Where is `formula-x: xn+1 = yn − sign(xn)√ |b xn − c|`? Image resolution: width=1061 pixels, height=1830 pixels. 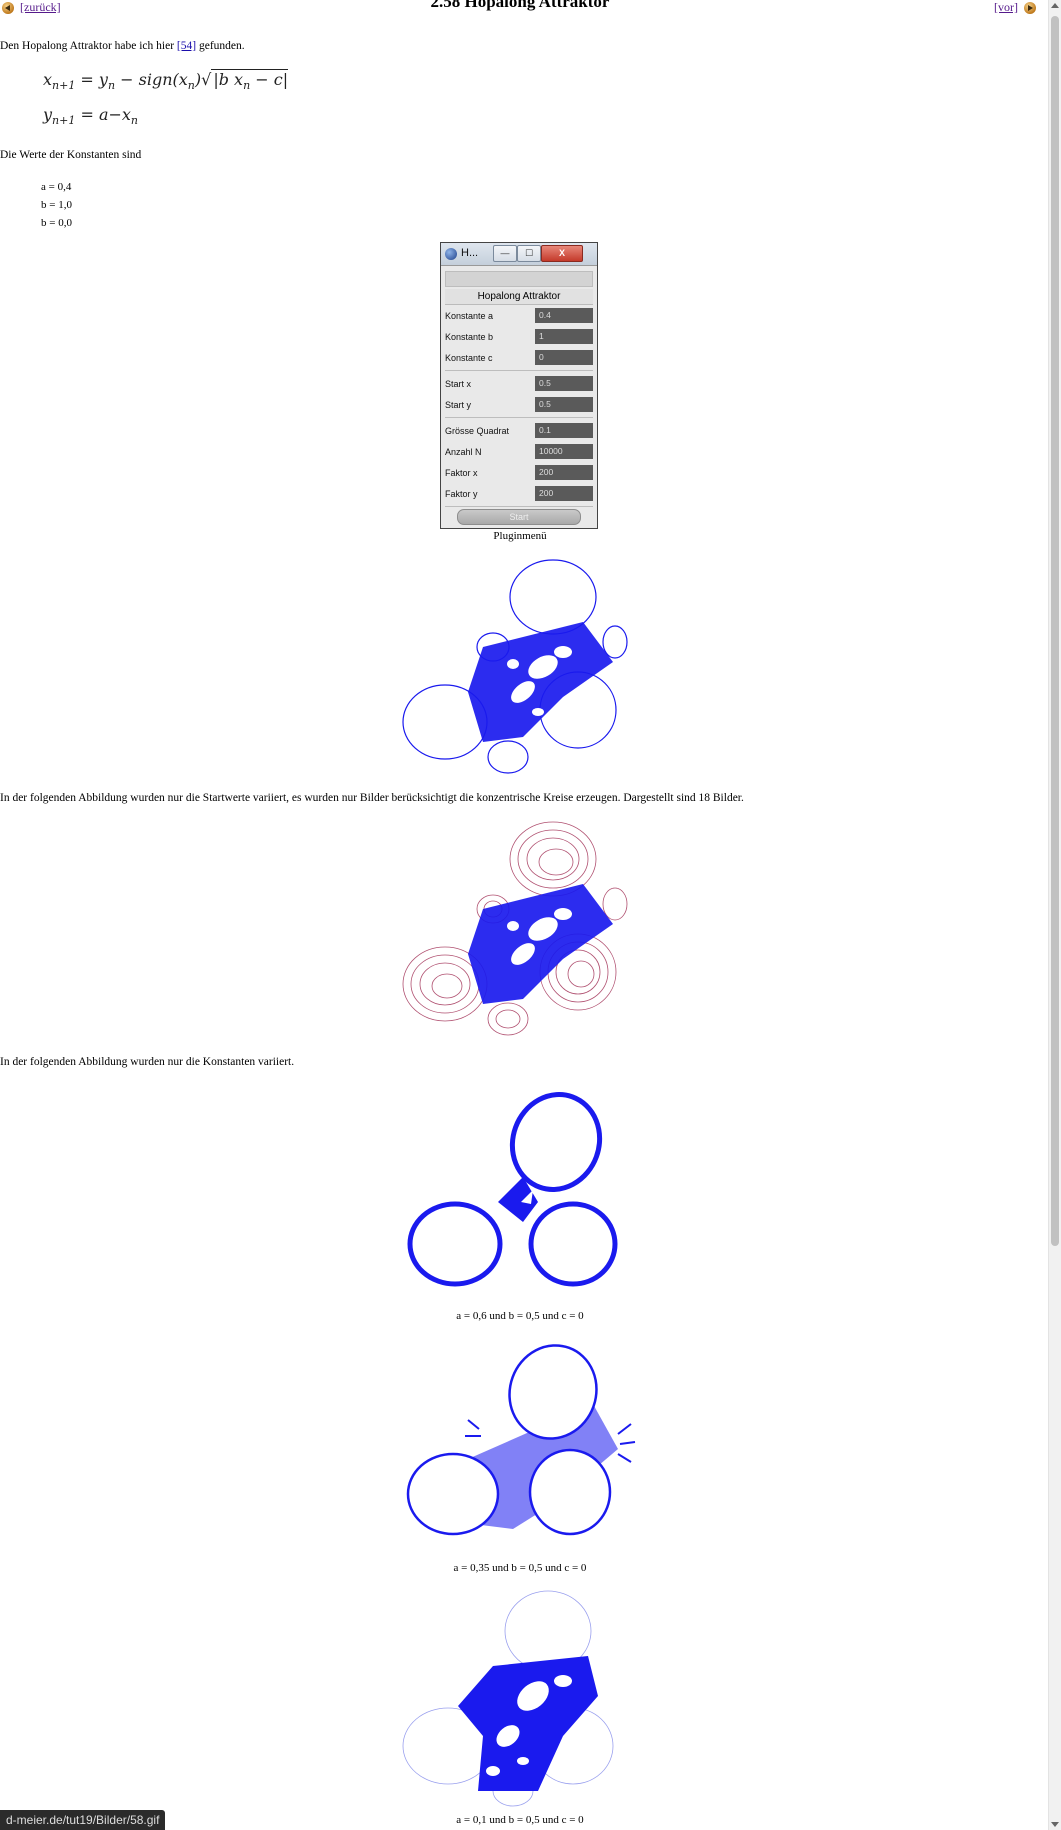 formula-x: xn+1 = yn − sign(xn)√ |b xn − c| is located at coordinates (166, 81).